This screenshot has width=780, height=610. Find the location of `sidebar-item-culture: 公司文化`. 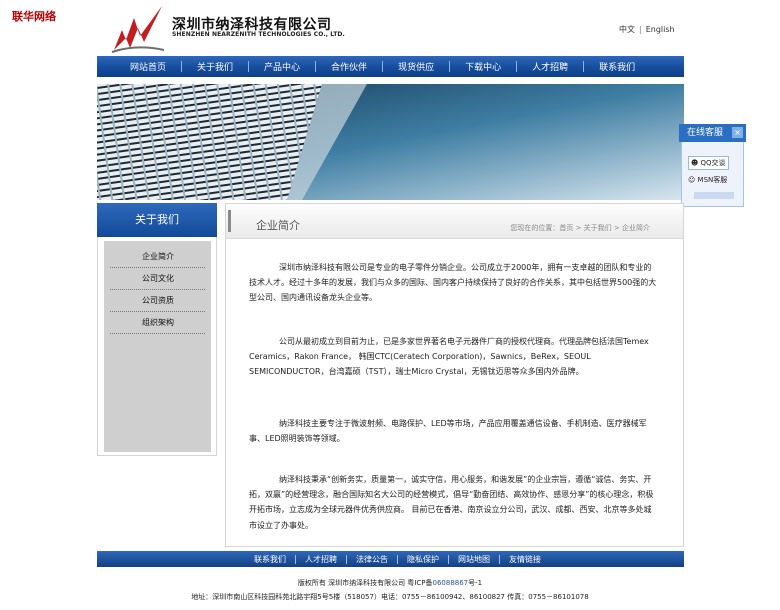

sidebar-item-culture: 公司文化 is located at coordinates (157, 279).